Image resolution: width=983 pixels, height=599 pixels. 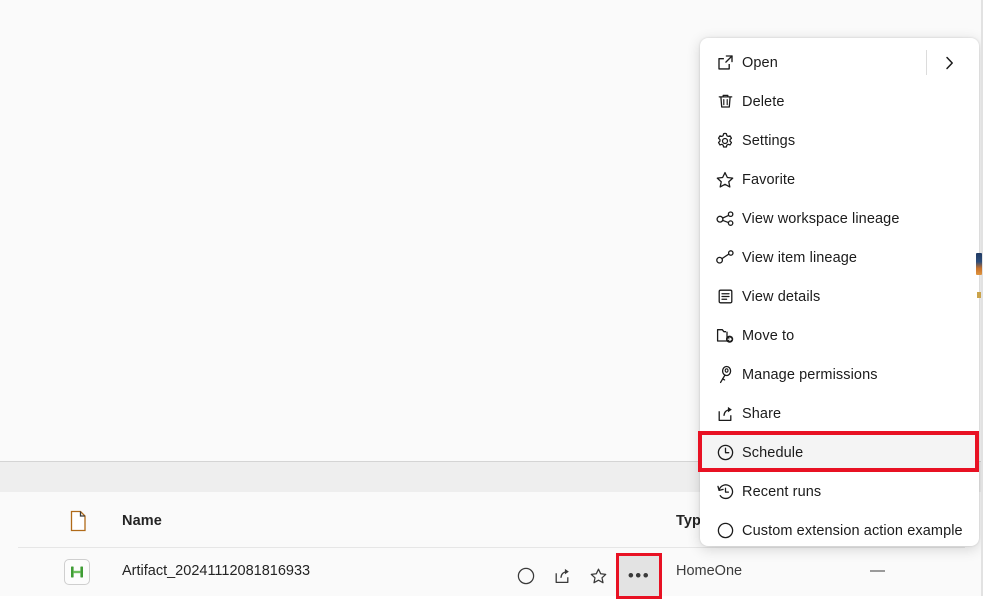 What do you see at coordinates (877, 570) in the screenshot?
I see `item-extra: —` at bounding box center [877, 570].